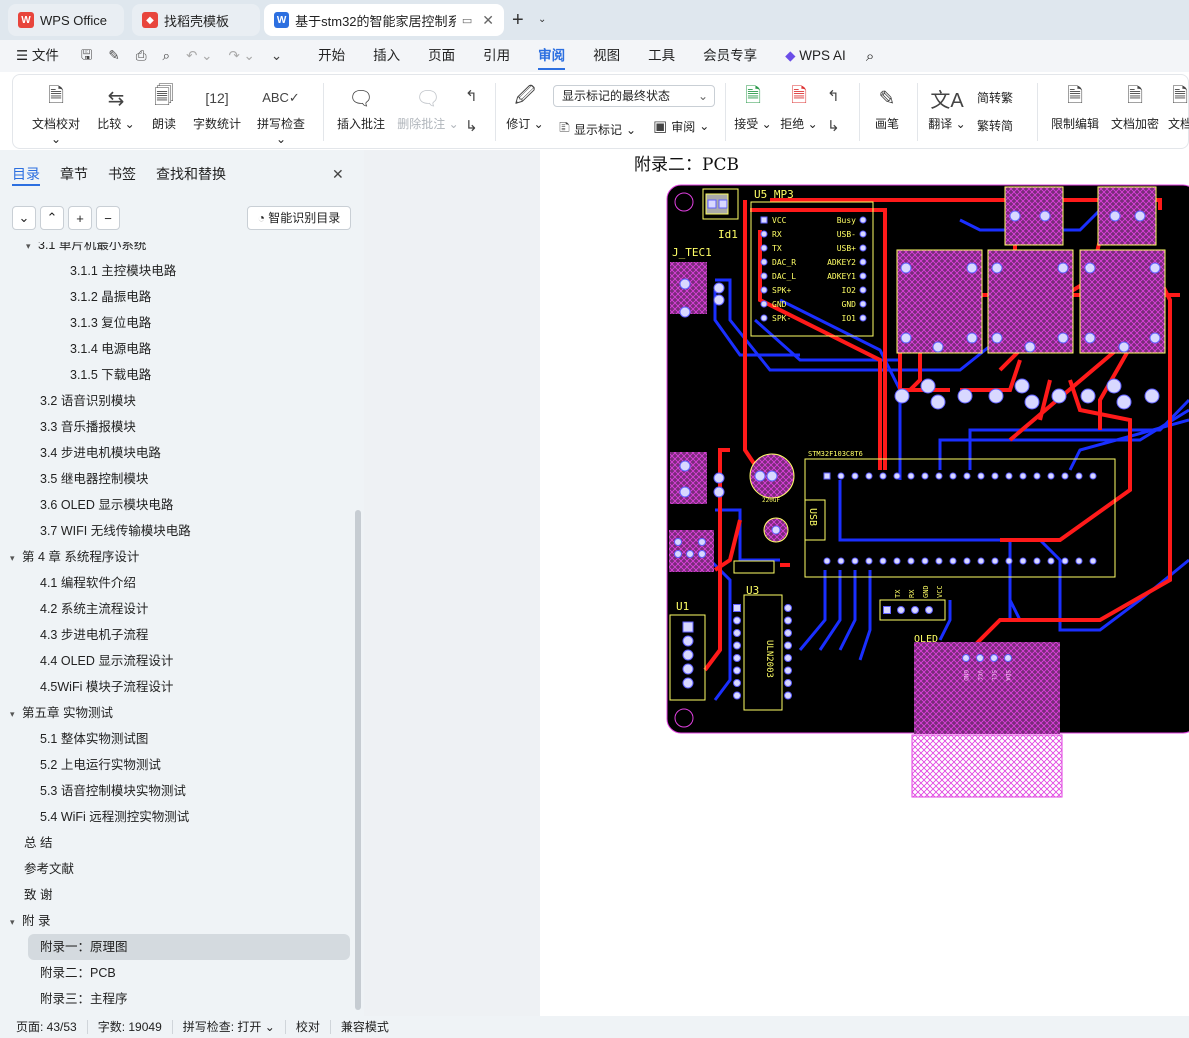 The height and width of the screenshot is (1038, 1189). What do you see at coordinates (74, 557) in the screenshot?
I see `toc-item: ▾ 第 4 章 系统程序设计` at bounding box center [74, 557].